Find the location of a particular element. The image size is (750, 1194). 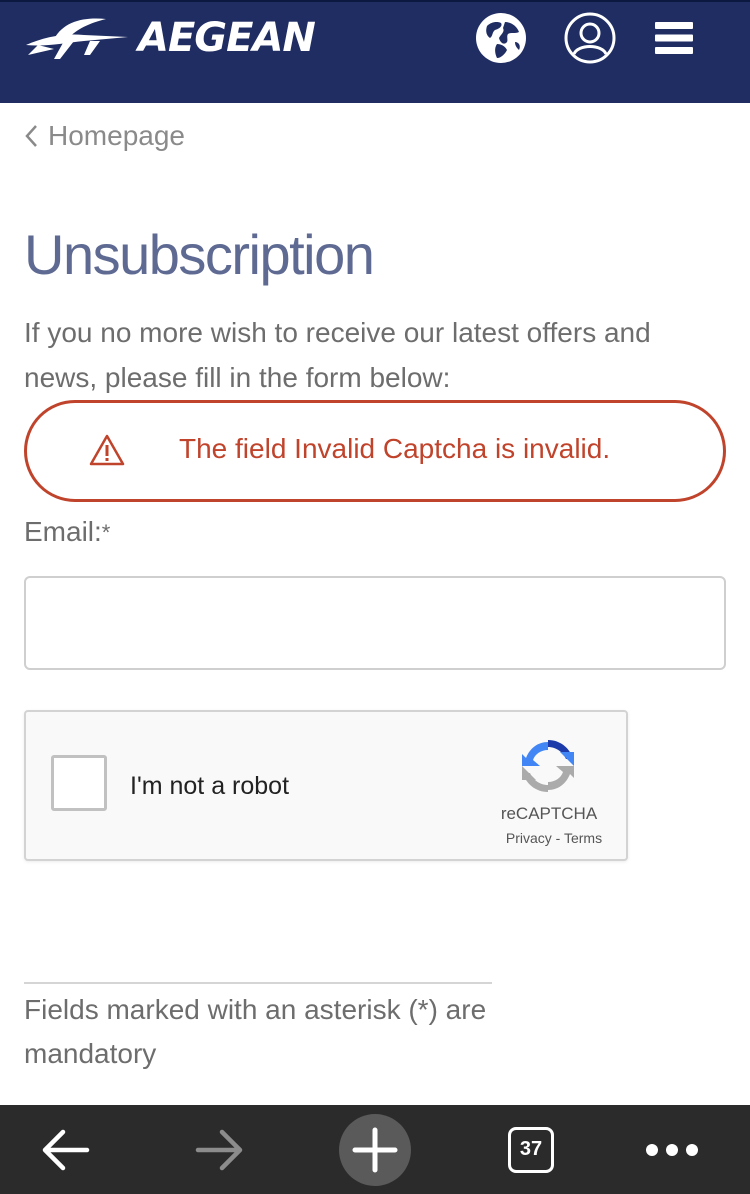

menu-icon is located at coordinates (674, 38).